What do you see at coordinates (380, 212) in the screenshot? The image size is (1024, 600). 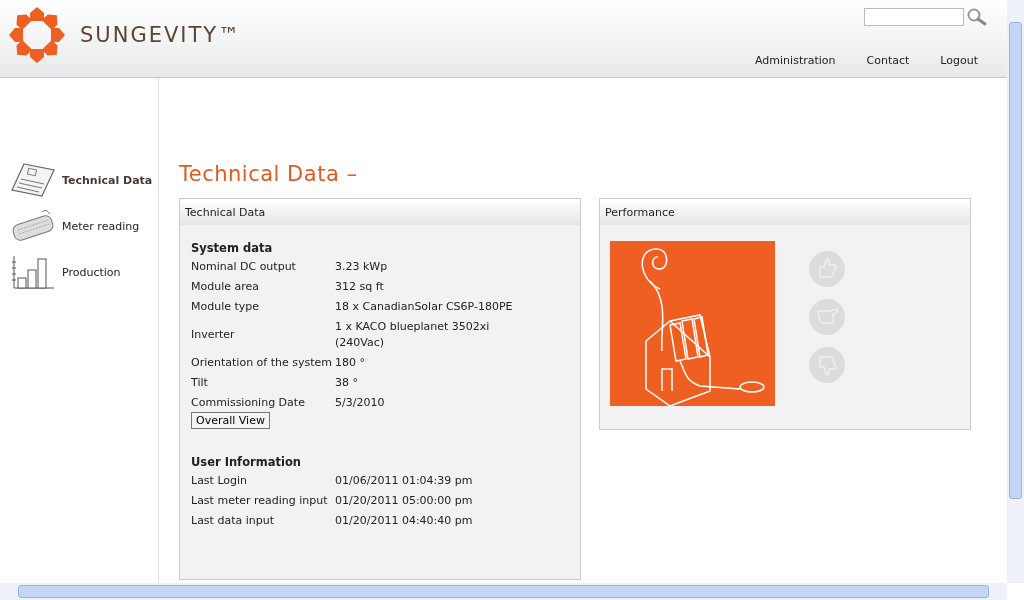 I see `panel-title: Technical Data` at bounding box center [380, 212].